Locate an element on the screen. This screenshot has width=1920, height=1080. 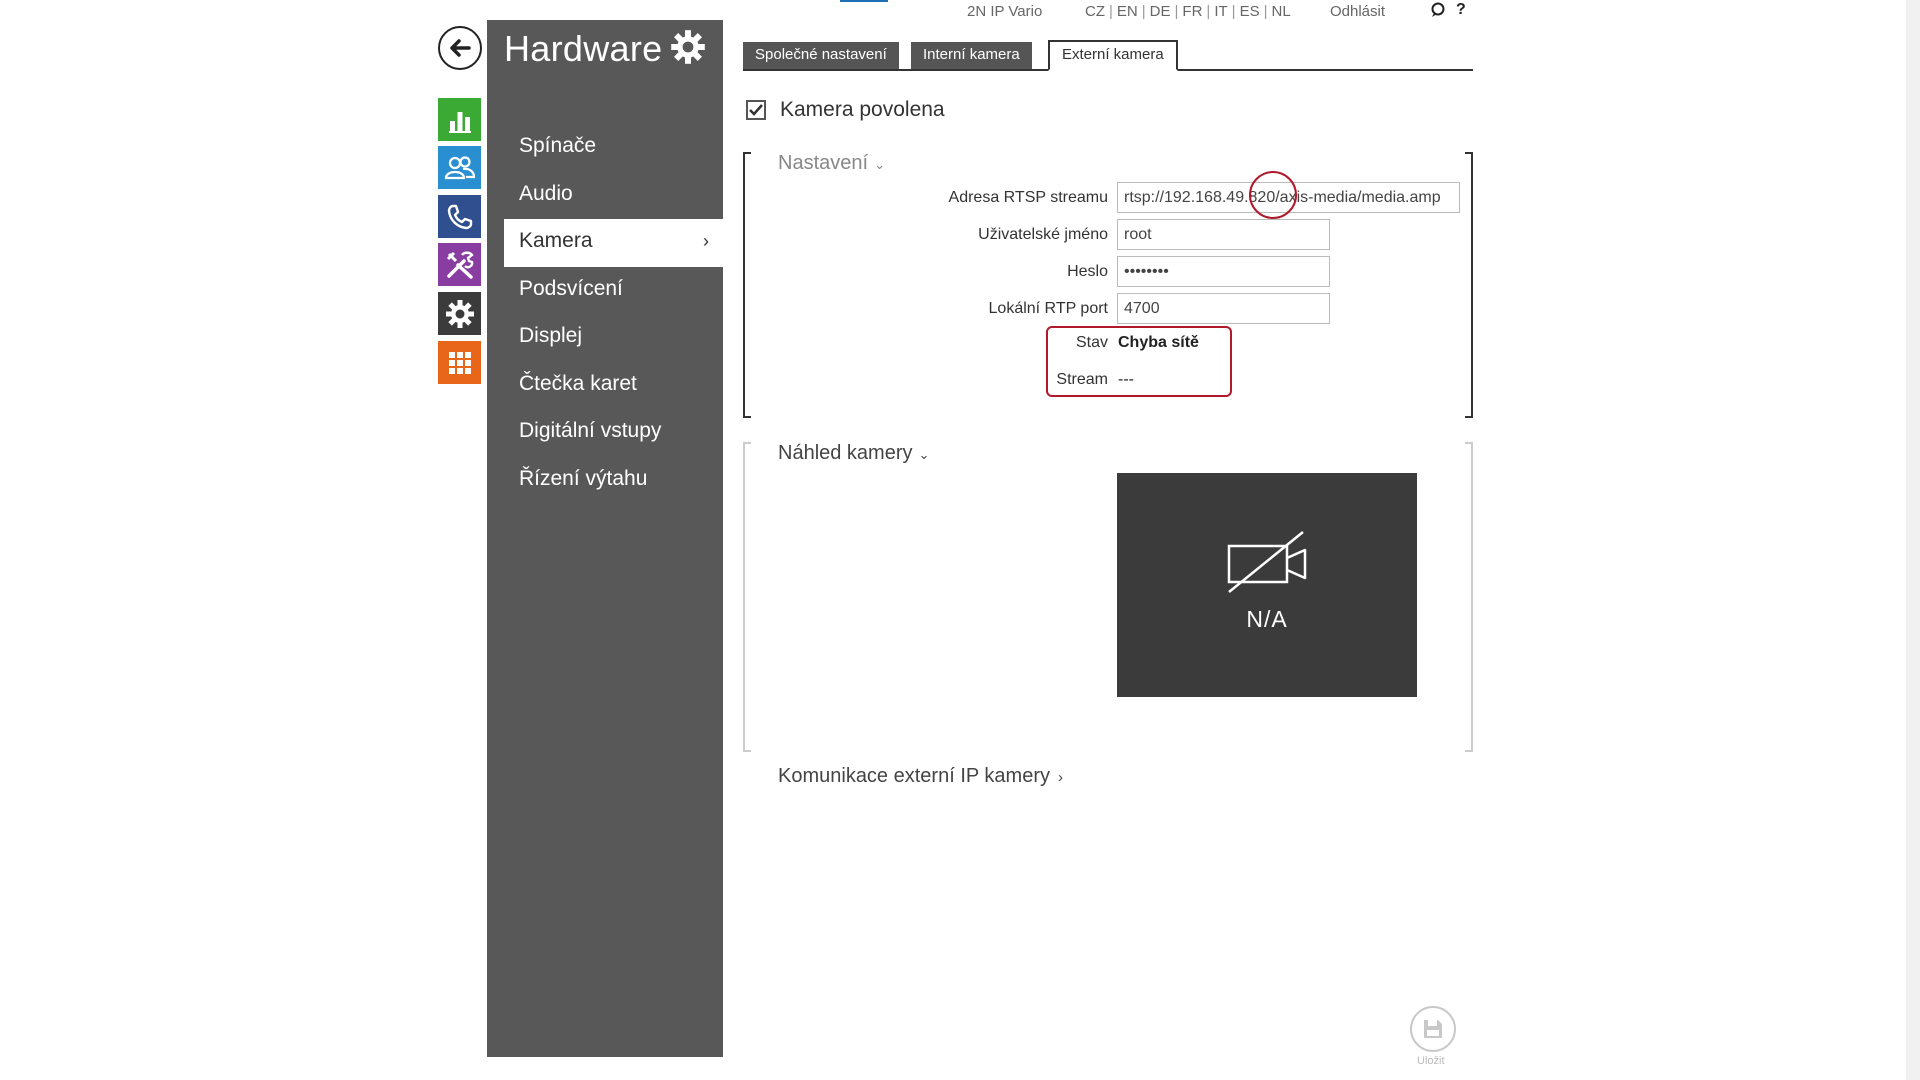
checkmark-icon is located at coordinates (756, 110).